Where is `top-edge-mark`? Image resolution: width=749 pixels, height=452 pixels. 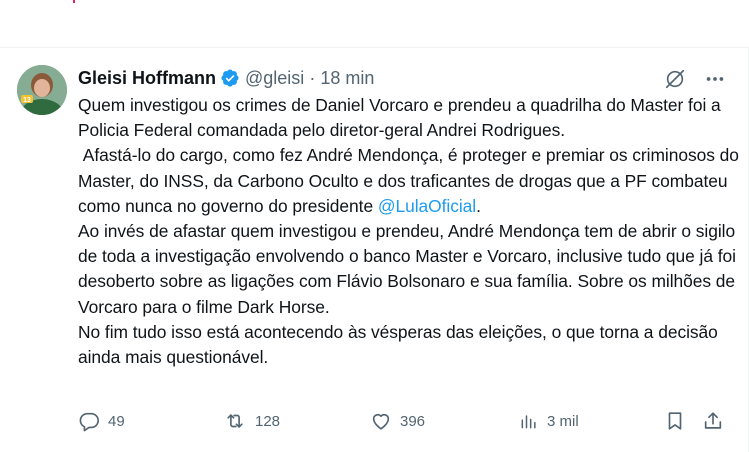
top-edge-mark is located at coordinates (74, 1).